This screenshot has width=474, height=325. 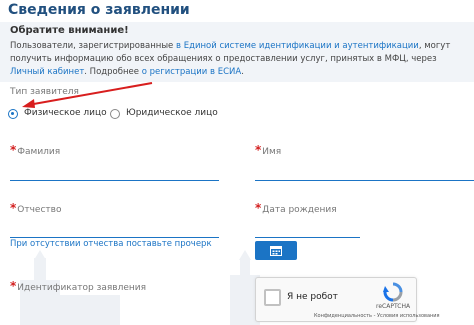 What do you see at coordinates (93, 46) in the screenshot?
I see `notice-text-part: Пользователи, зарегистрированные` at bounding box center [93, 46].